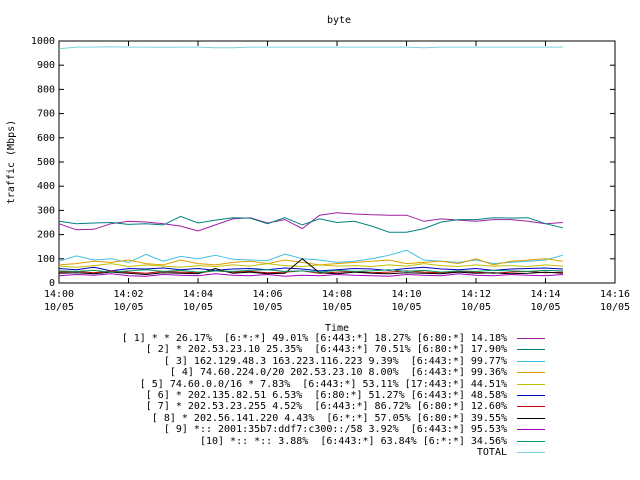 Image resolution: width=640 pixels, height=480 pixels. What do you see at coordinates (320, 452) in the screenshot?
I see `legend-entry: TOTAL` at bounding box center [320, 452].